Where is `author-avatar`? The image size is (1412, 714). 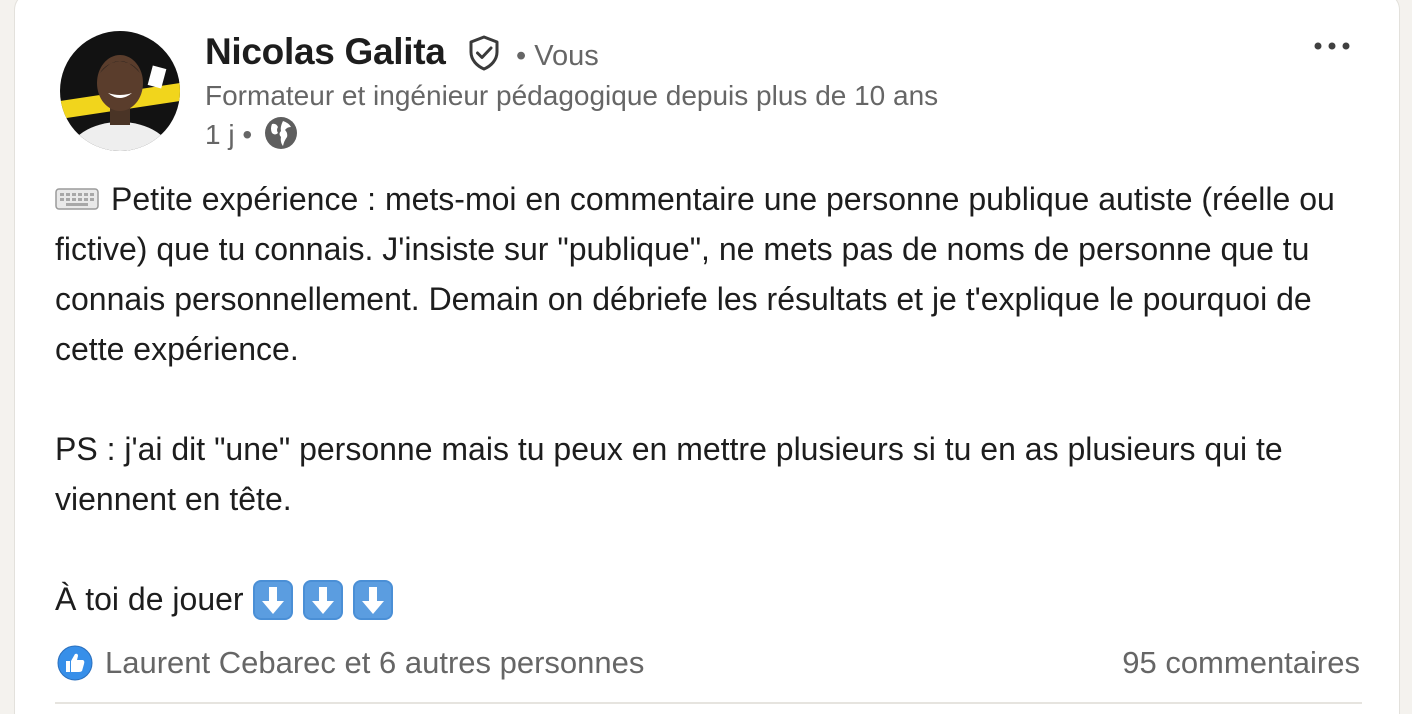
author-avatar is located at coordinates (120, 91).